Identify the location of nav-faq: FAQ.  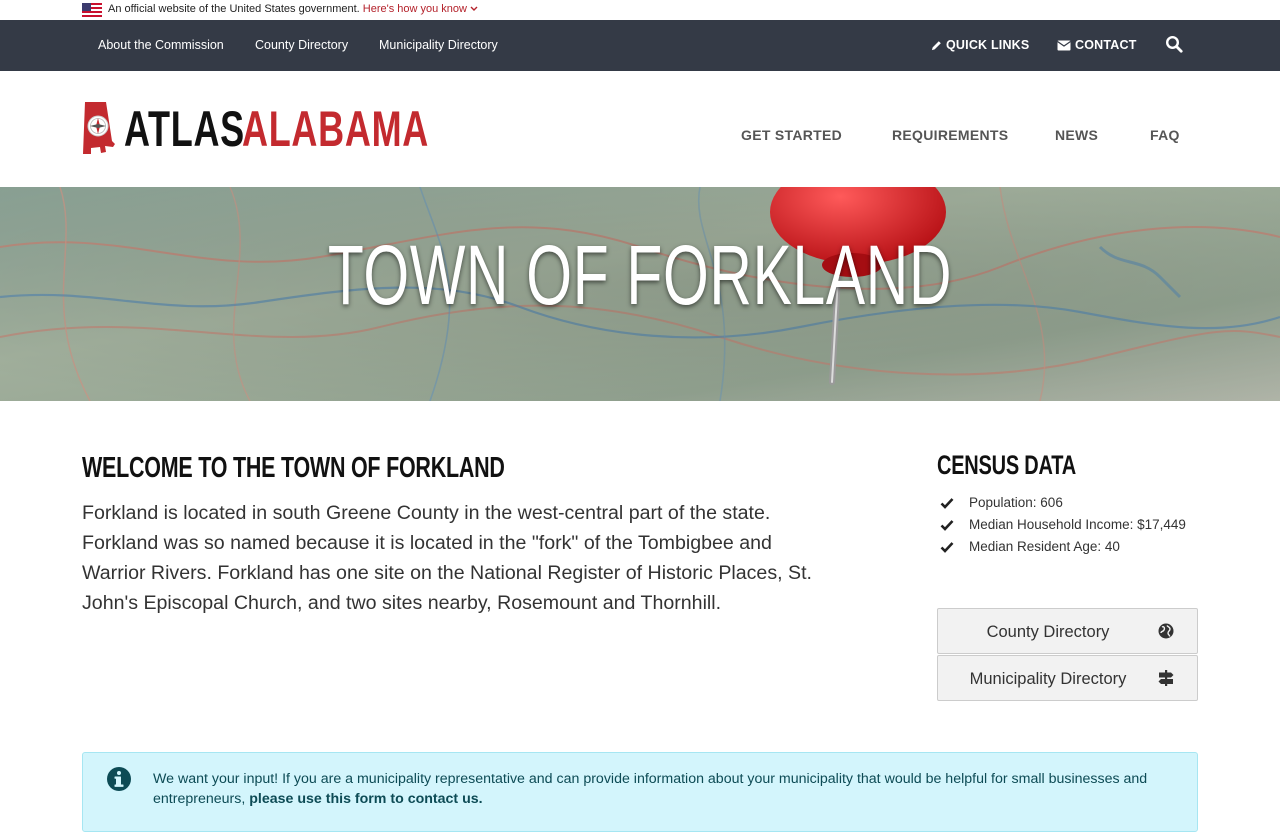
(1165, 129).